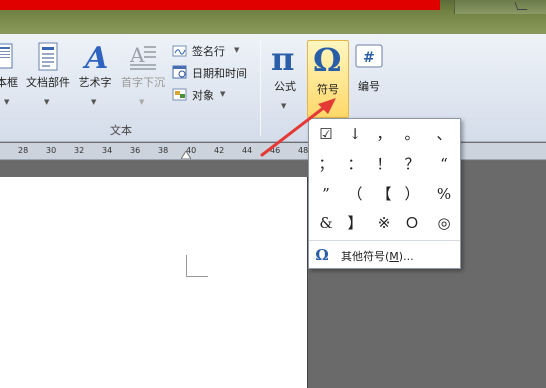 Image resolution: width=546 pixels, height=388 pixels. What do you see at coordinates (143, 82) in the screenshot?
I see `dropcap-label: 首字下沉` at bounding box center [143, 82].